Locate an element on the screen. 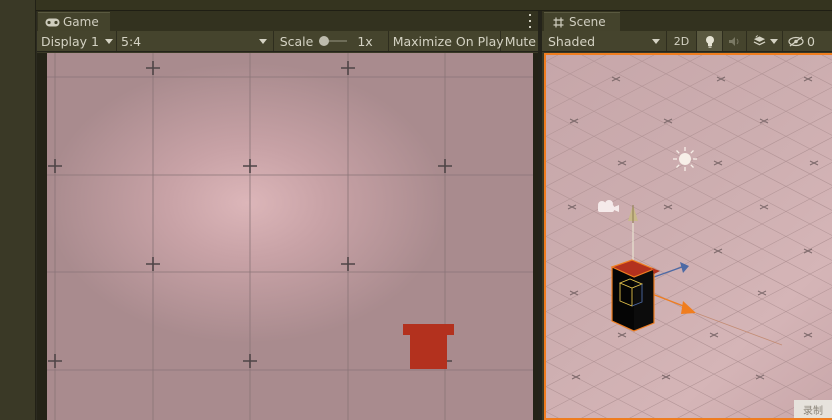 This screenshot has height=420, width=832. scale-label: Scale is located at coordinates (296, 41).